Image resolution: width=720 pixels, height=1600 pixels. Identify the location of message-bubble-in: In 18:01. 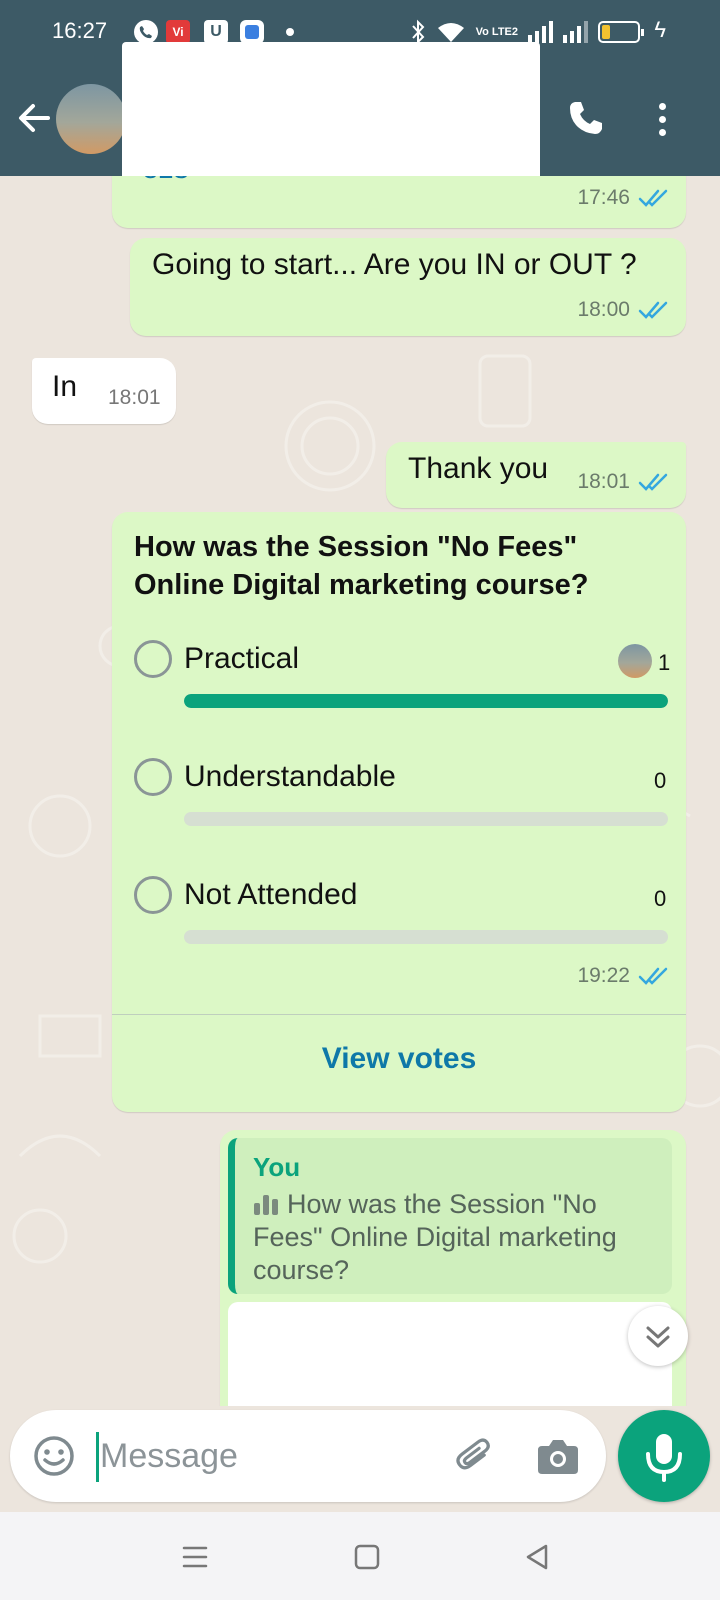
(104, 391).